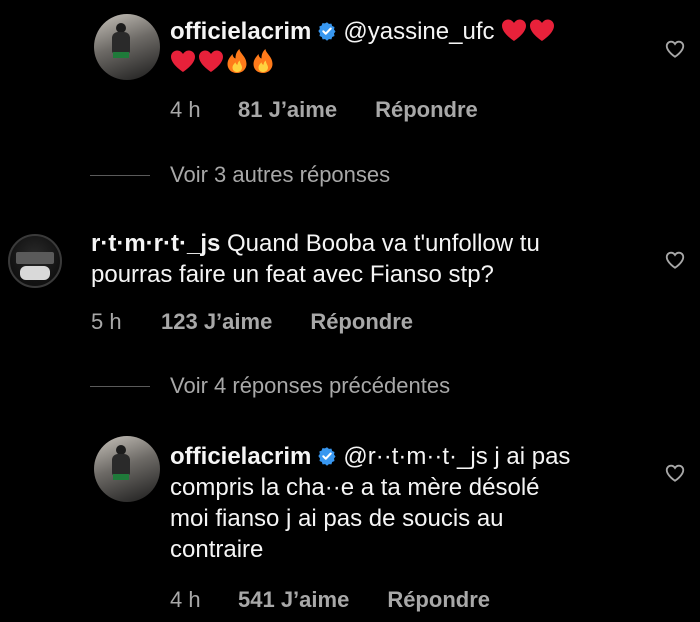 The image size is (700, 622). I want to click on comment-body-line2: pourras faire un feat avec Fianso stp?, so click(292, 274).